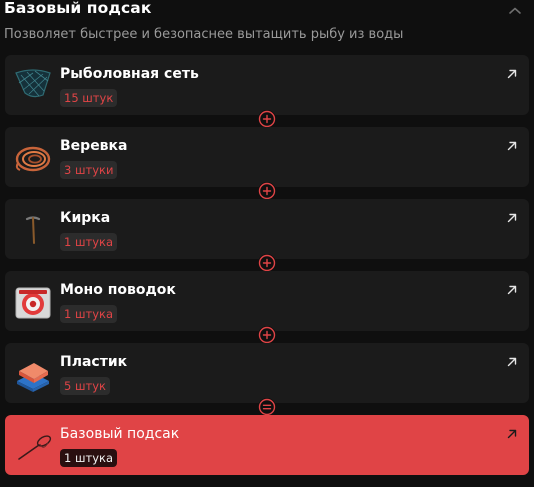 The image size is (534, 487). What do you see at coordinates (267, 229) in the screenshot?
I see `ingredient-card-pickaxe: Кирка 1 штука` at bounding box center [267, 229].